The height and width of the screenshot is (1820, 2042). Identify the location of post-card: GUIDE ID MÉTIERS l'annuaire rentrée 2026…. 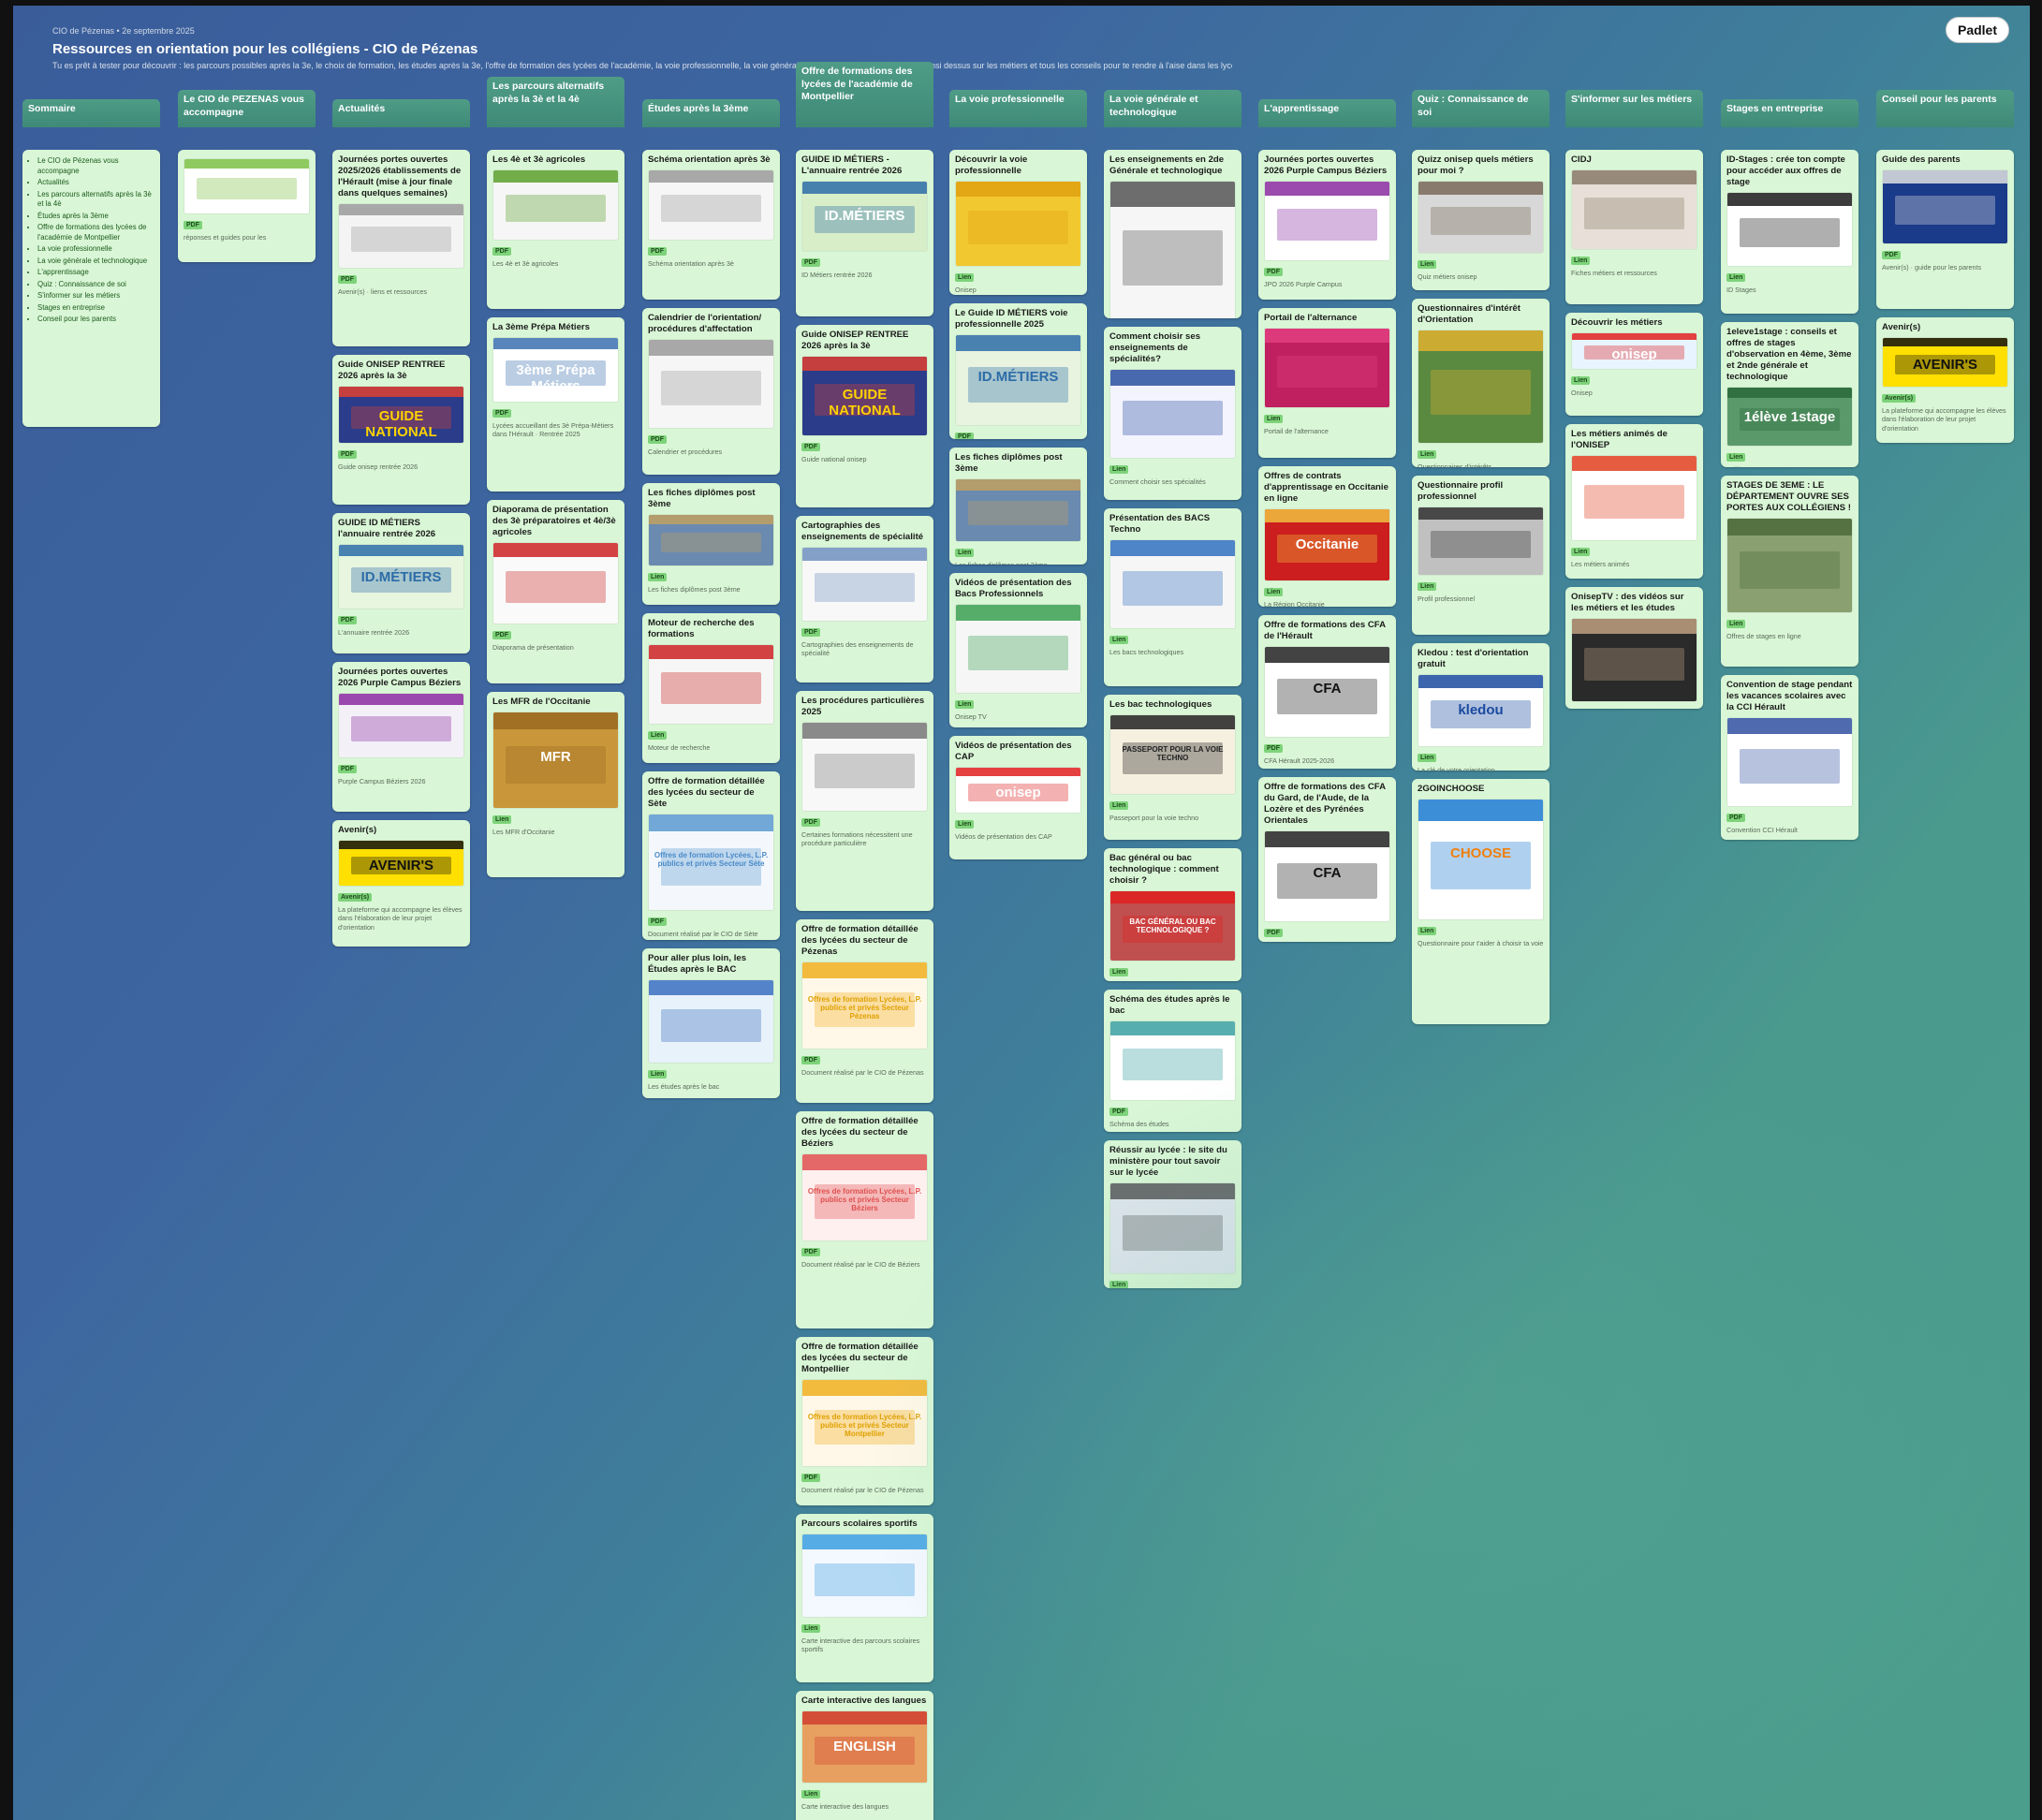
(401, 583).